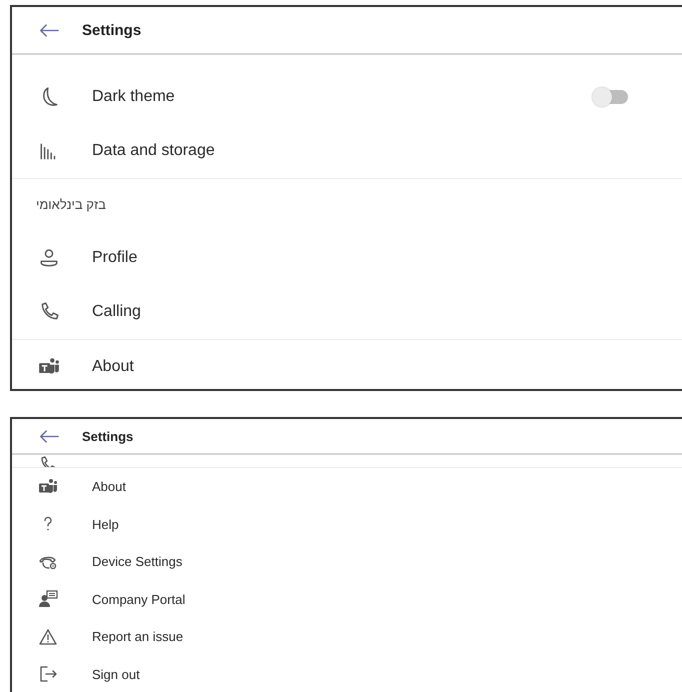 This screenshot has width=682, height=692. Describe the element at coordinates (116, 674) in the screenshot. I see `menu-item: Sign out` at that location.